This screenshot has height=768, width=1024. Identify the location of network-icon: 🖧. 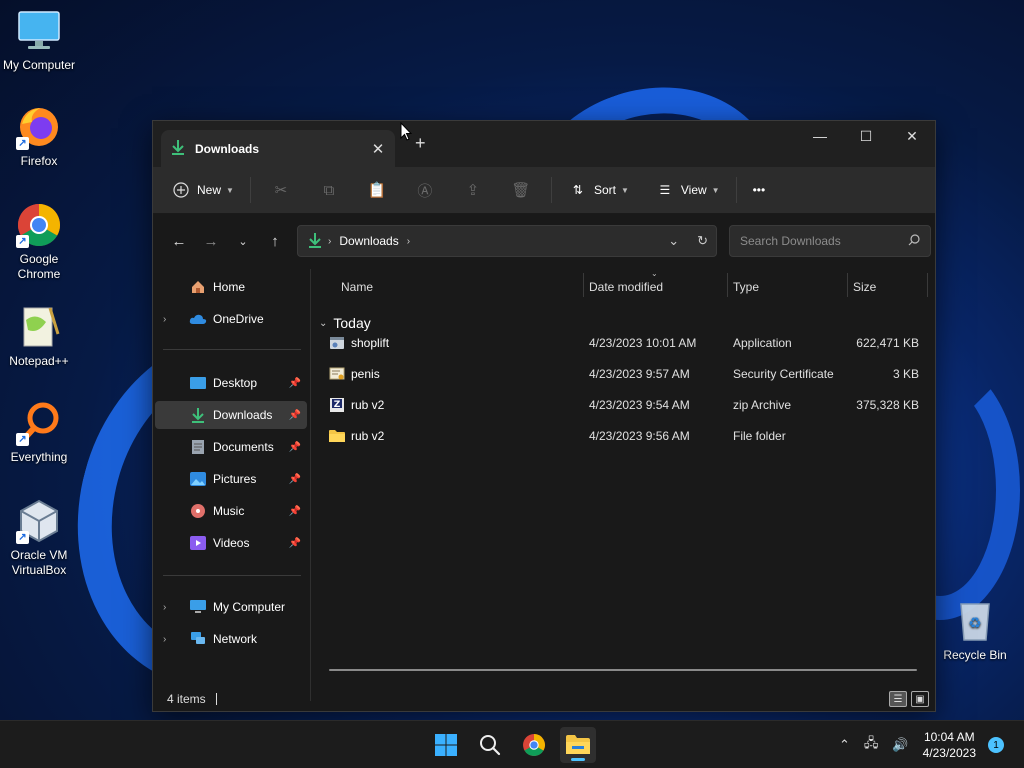
(871, 745).